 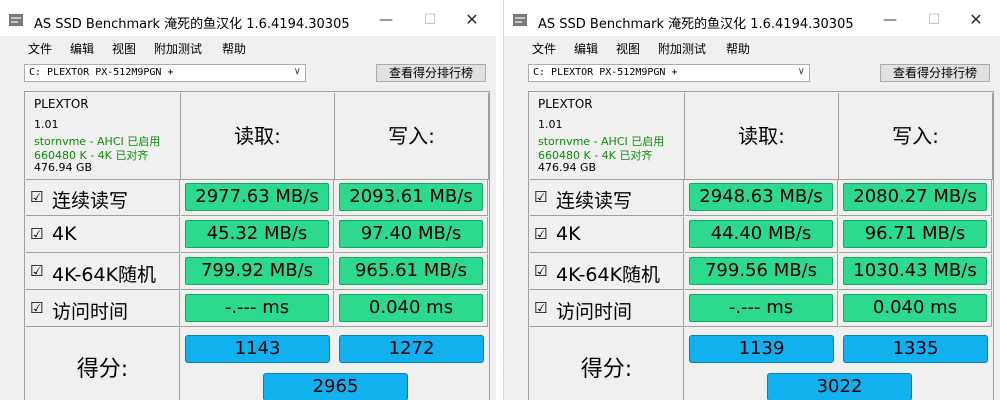 I want to click on result-value: 2080.27 MB/s, so click(x=915, y=197).